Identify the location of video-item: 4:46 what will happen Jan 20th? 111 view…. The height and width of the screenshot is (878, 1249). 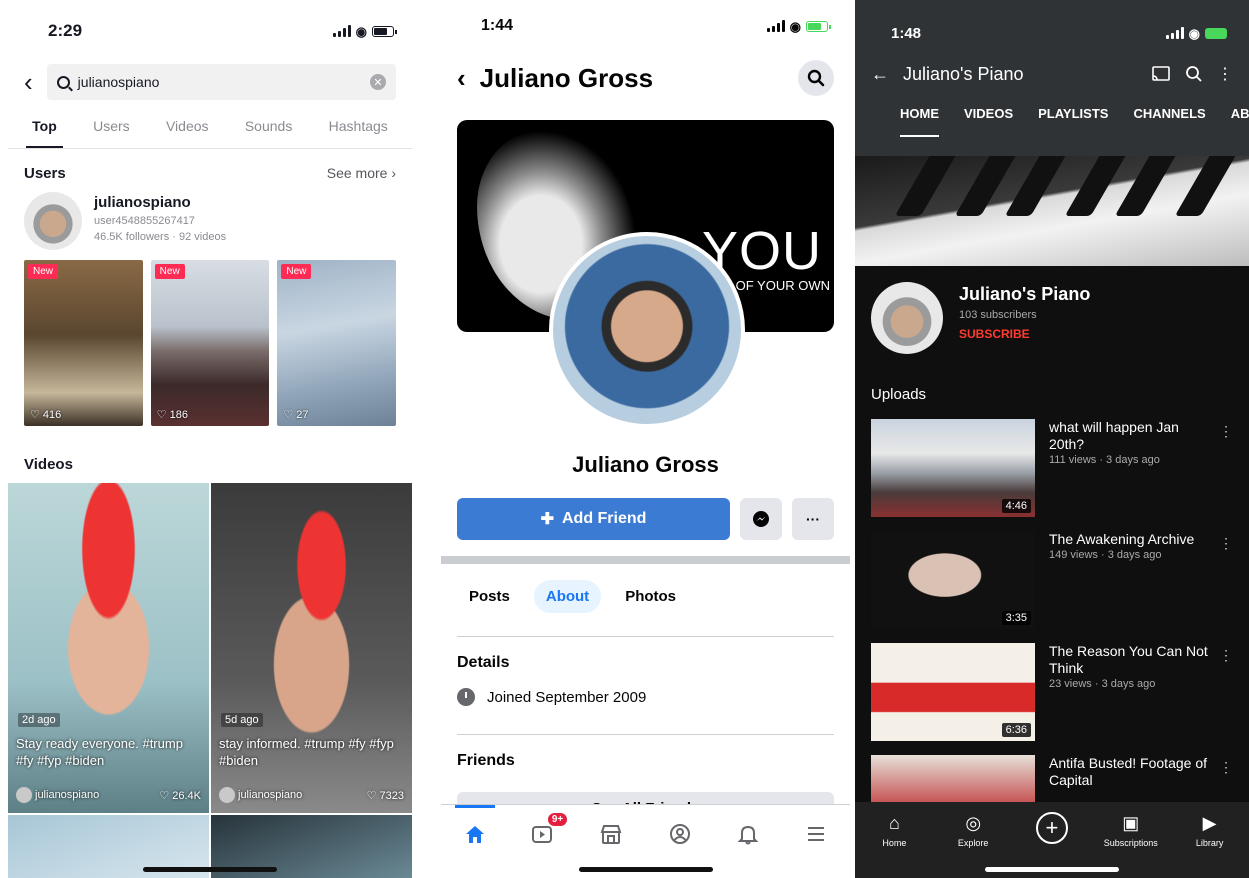
(1052, 475).